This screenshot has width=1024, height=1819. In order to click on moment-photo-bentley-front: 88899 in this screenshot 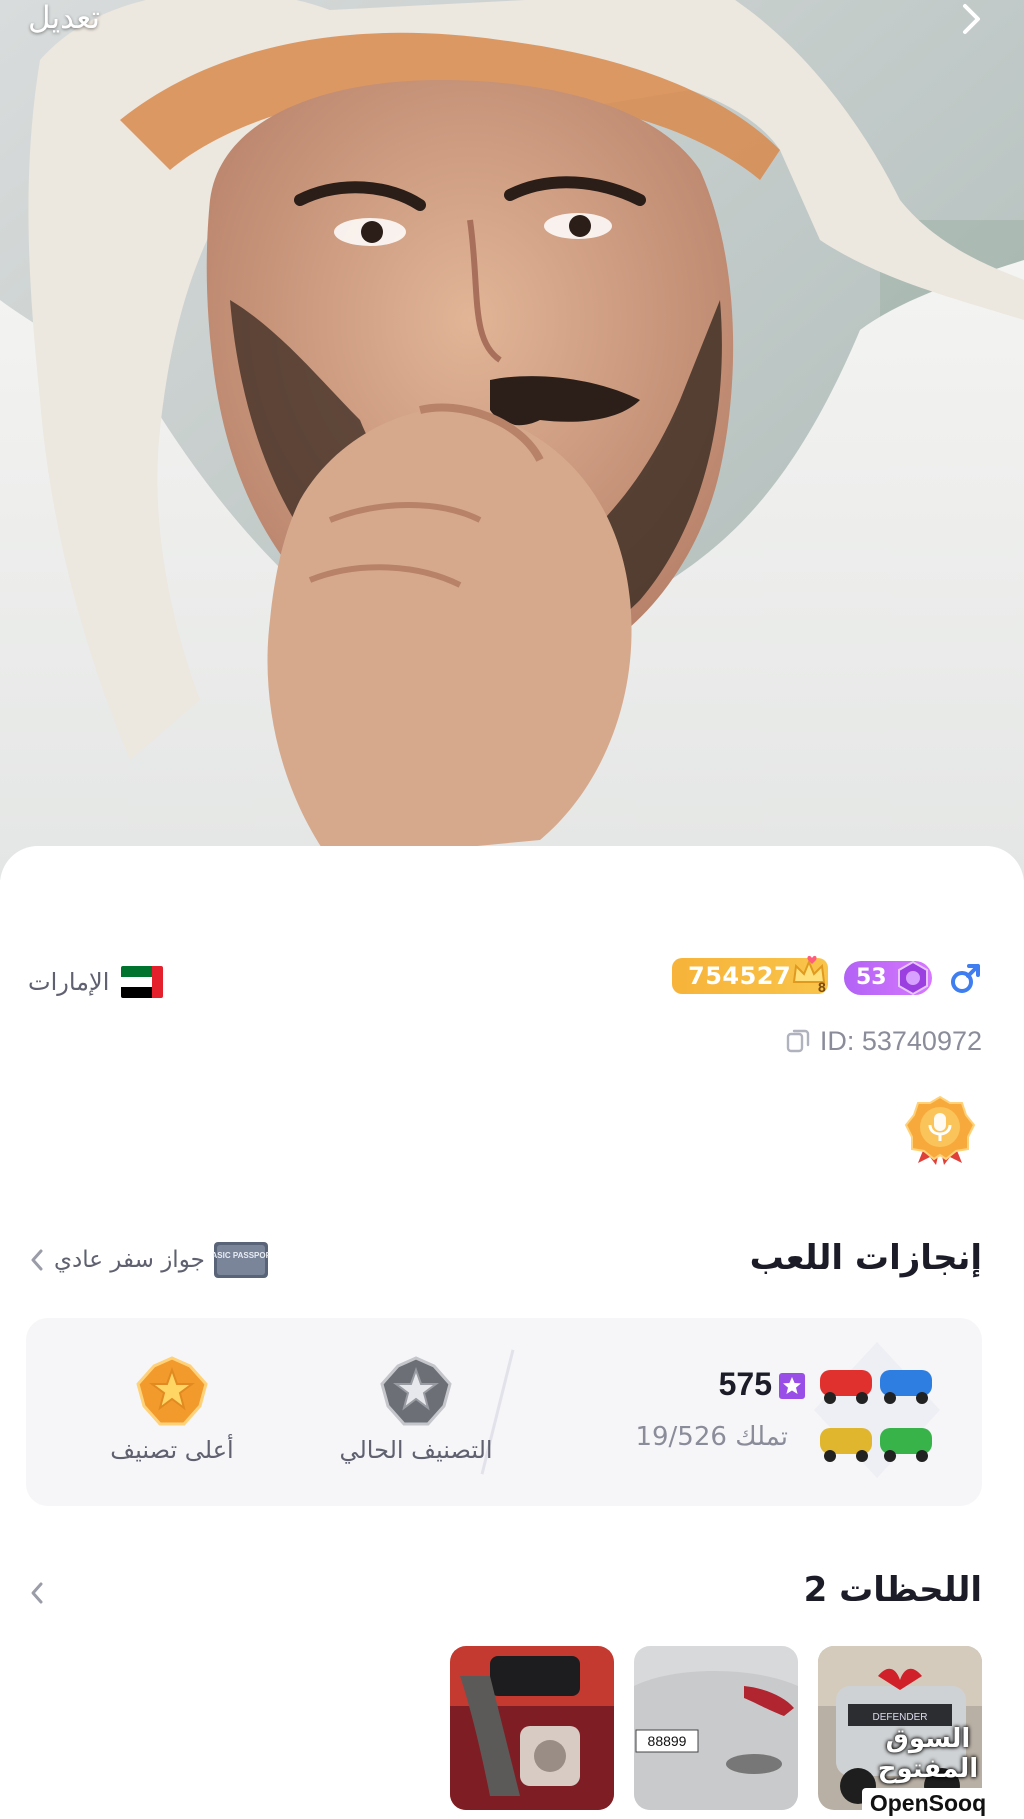, I will do `click(716, 1728)`.